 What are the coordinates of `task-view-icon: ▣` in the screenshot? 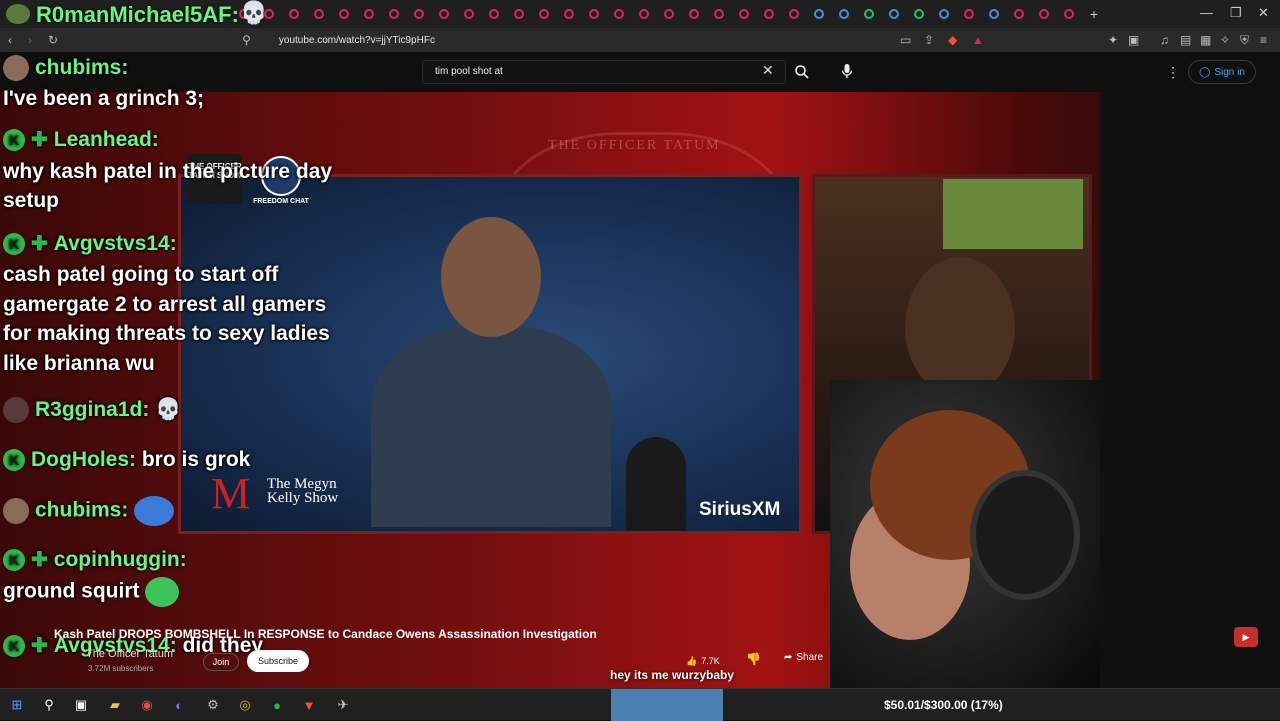 It's located at (81, 705).